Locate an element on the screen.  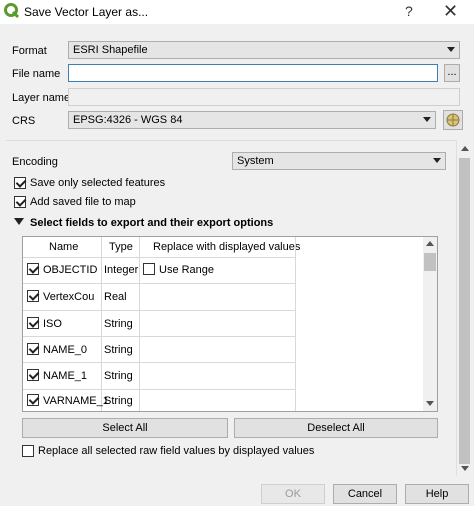
select-all-button: Select All is located at coordinates (125, 428).